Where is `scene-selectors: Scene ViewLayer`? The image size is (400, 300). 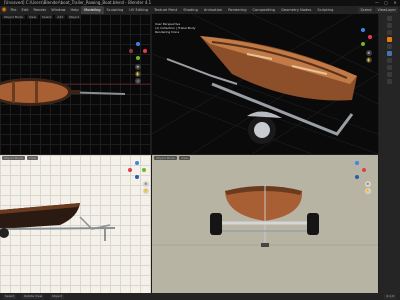 scene-selectors: Scene ViewLayer is located at coordinates (379, 10).